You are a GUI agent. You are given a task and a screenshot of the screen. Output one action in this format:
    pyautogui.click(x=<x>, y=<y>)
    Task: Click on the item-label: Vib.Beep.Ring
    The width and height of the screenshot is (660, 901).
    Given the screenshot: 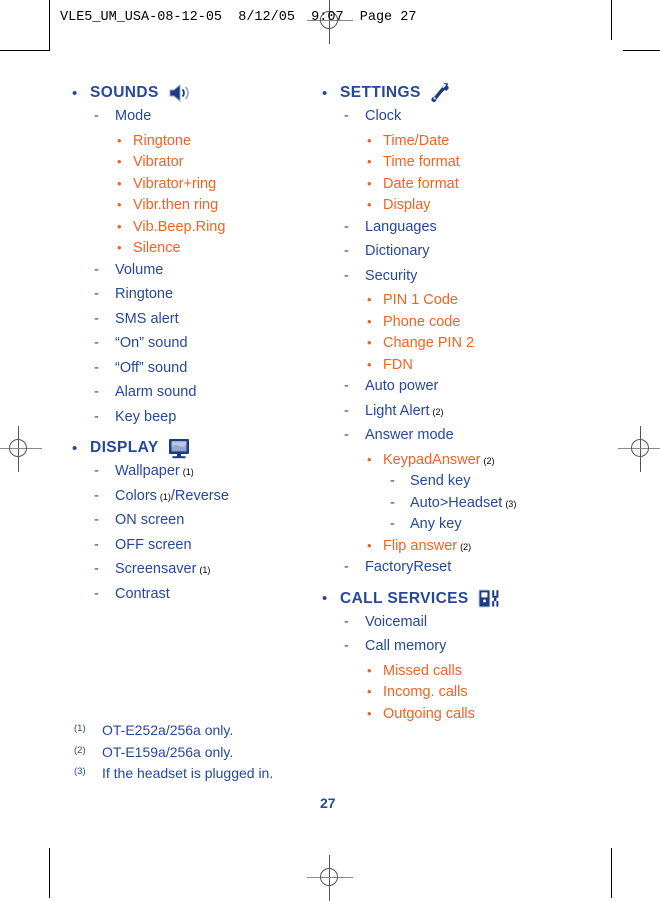 What is the action you would take?
    pyautogui.click(x=179, y=226)
    